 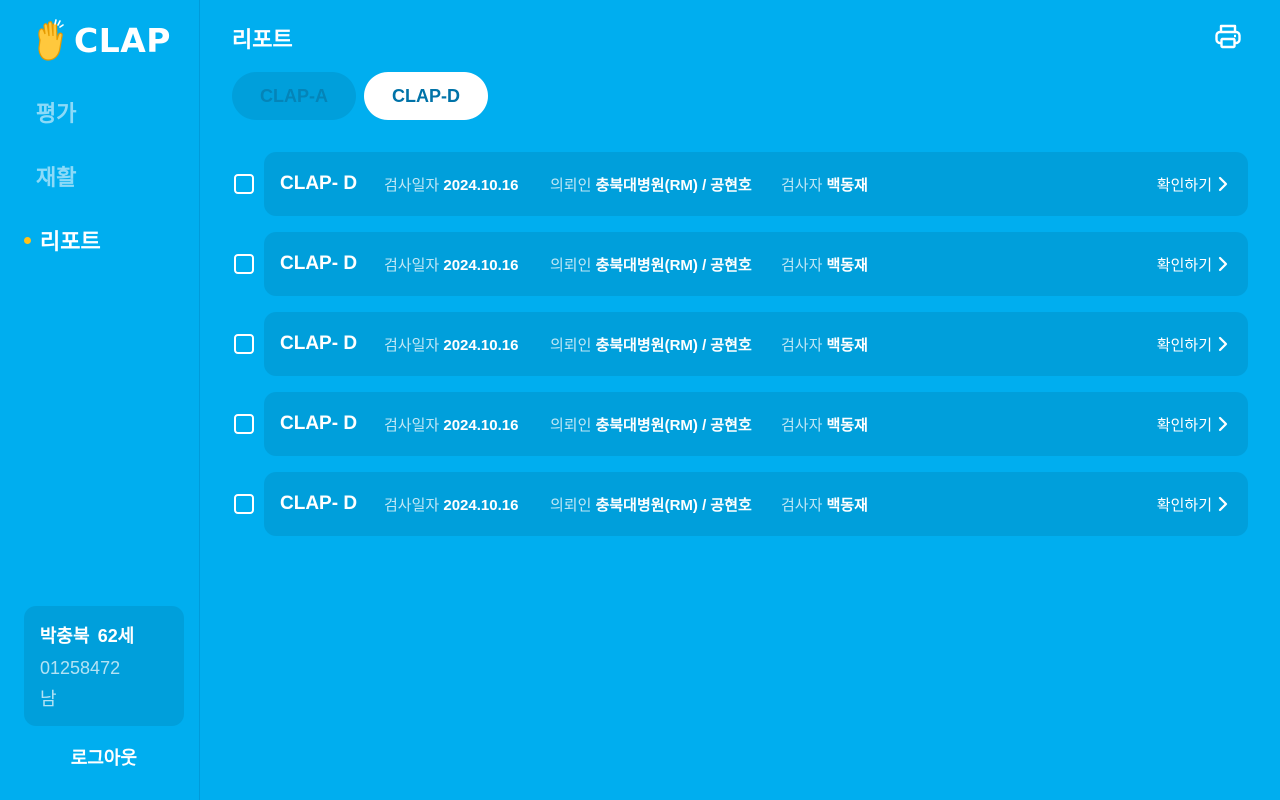 I want to click on printer-icon, so click(x=1228, y=36).